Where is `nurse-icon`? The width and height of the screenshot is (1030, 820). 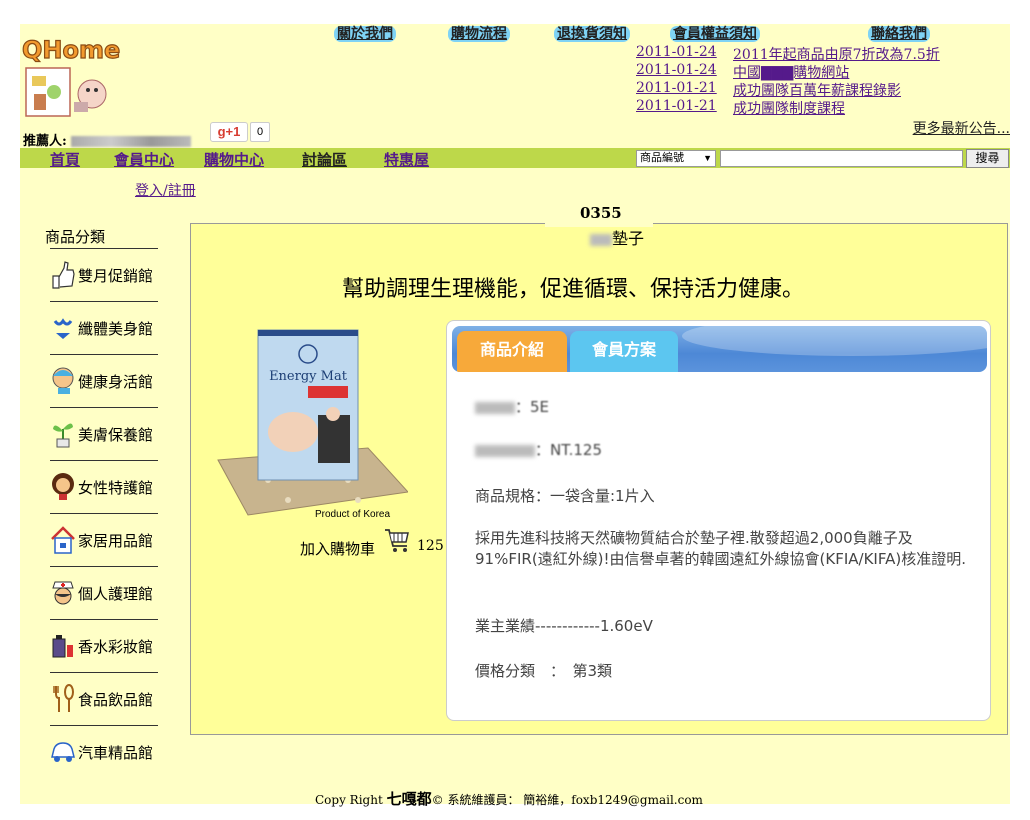 nurse-icon is located at coordinates (63, 593).